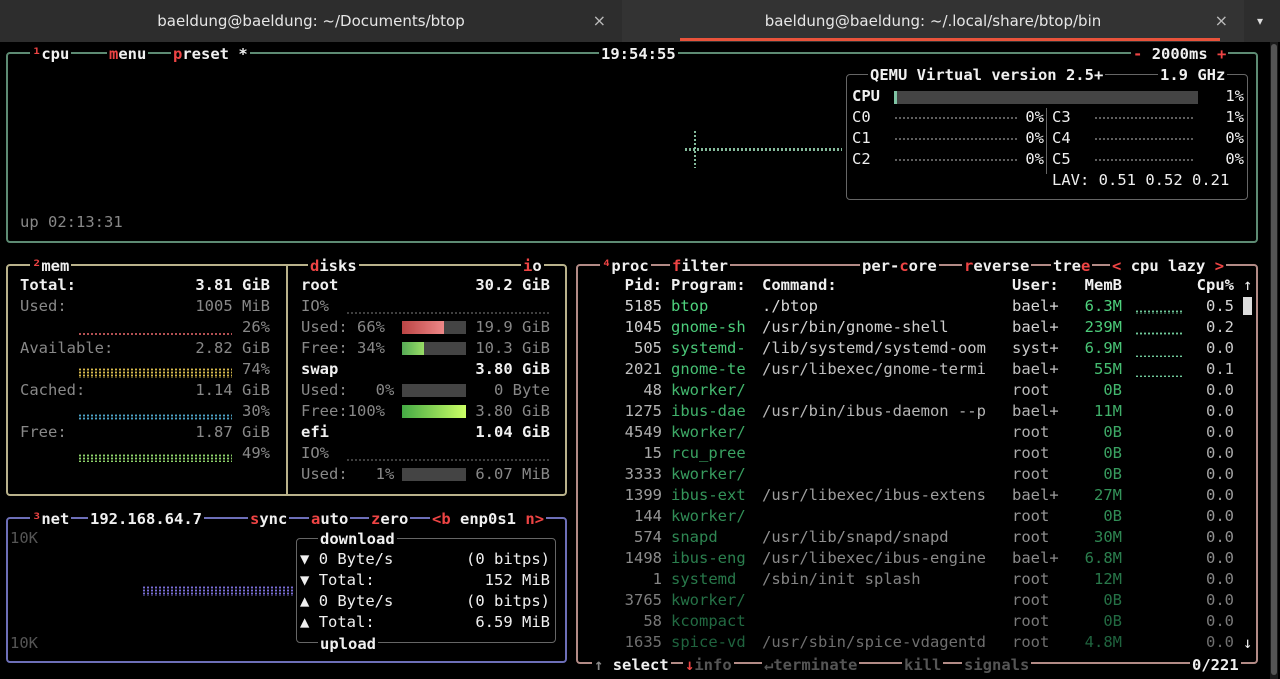 The image size is (1280, 679). Describe the element at coordinates (920, 474) in the screenshot. I see `table-row: 3333 kworker/root 0B 0.0` at that location.